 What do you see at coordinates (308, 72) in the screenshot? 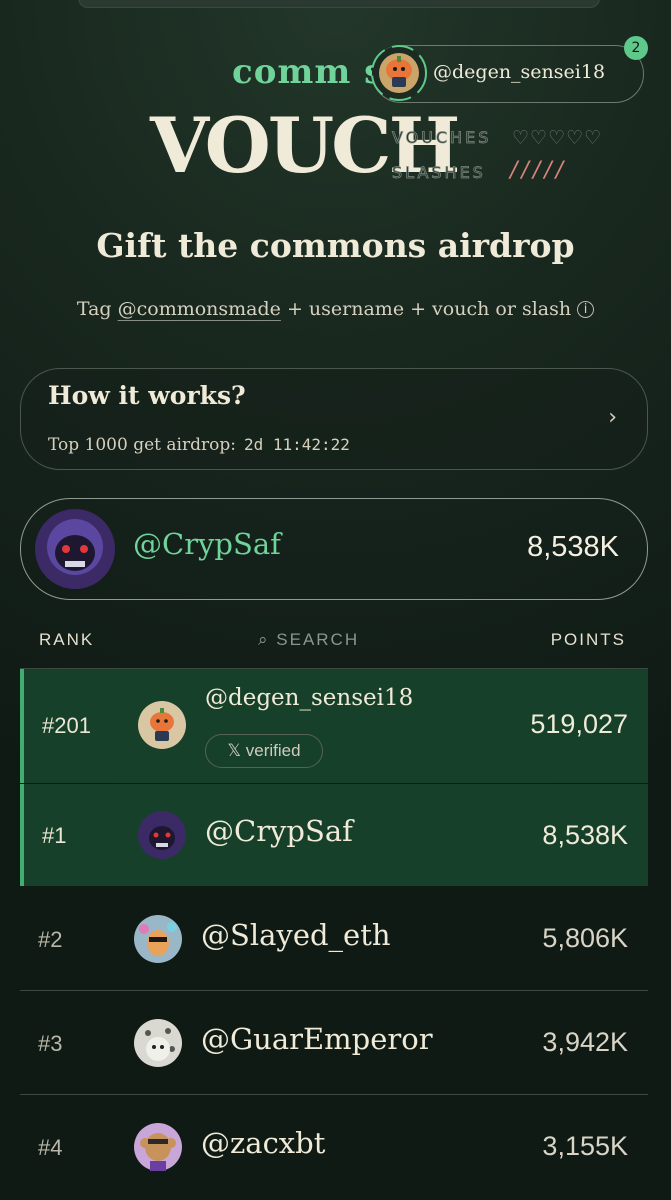
I see `commons-logo: comm s` at bounding box center [308, 72].